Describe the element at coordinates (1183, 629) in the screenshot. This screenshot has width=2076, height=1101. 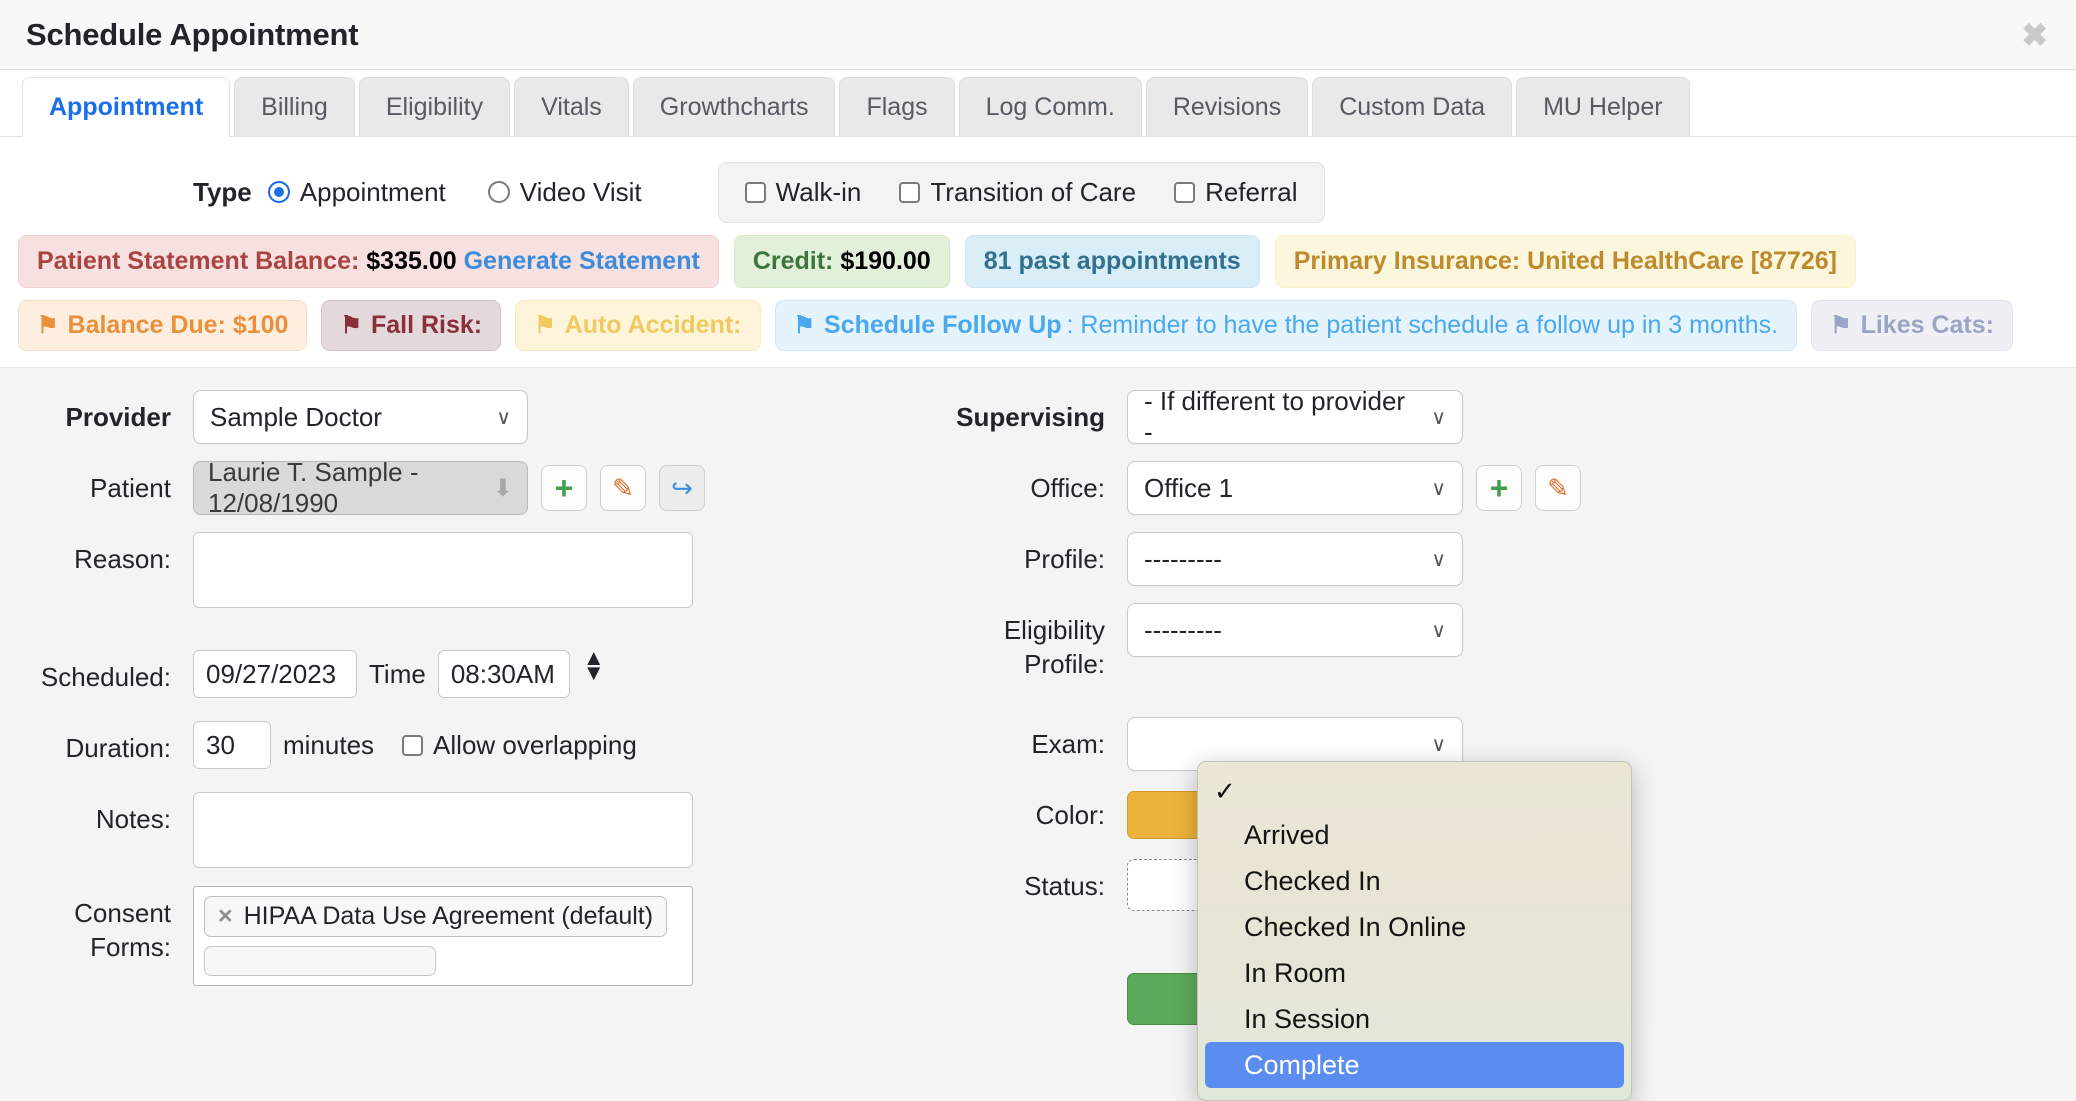
I see `eligibility-profile-select-value: ---------` at that location.